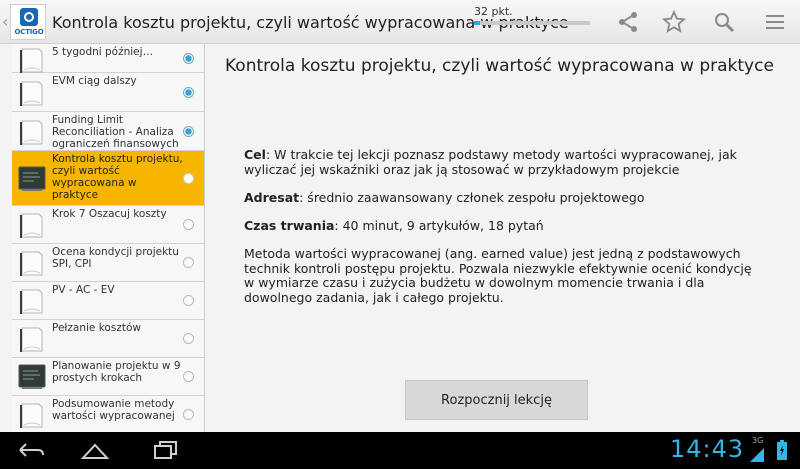  Describe the element at coordinates (439, 225) in the screenshot. I see `duration-text: : 40 minut, 9 artykułów, 18 pytań` at that location.